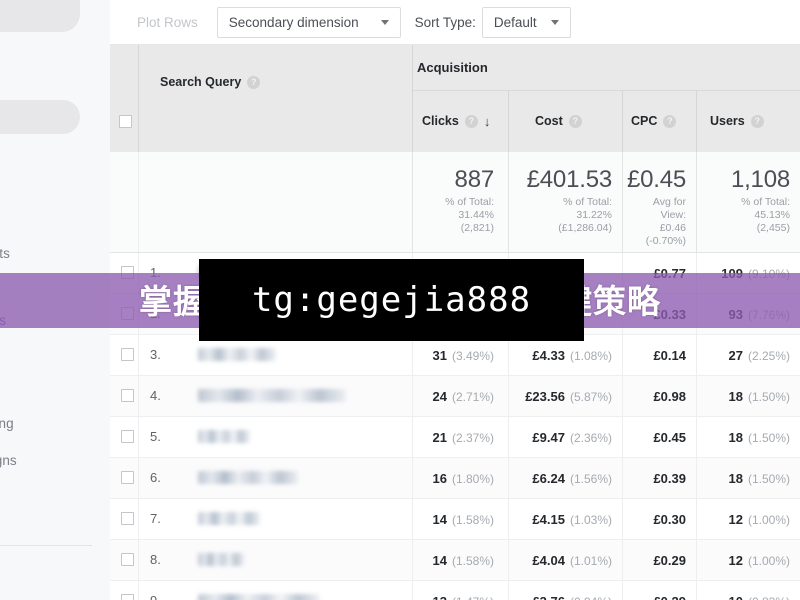 The height and width of the screenshot is (600, 800). Describe the element at coordinates (155, 477) in the screenshot. I see `row-rank: 6.` at that location.